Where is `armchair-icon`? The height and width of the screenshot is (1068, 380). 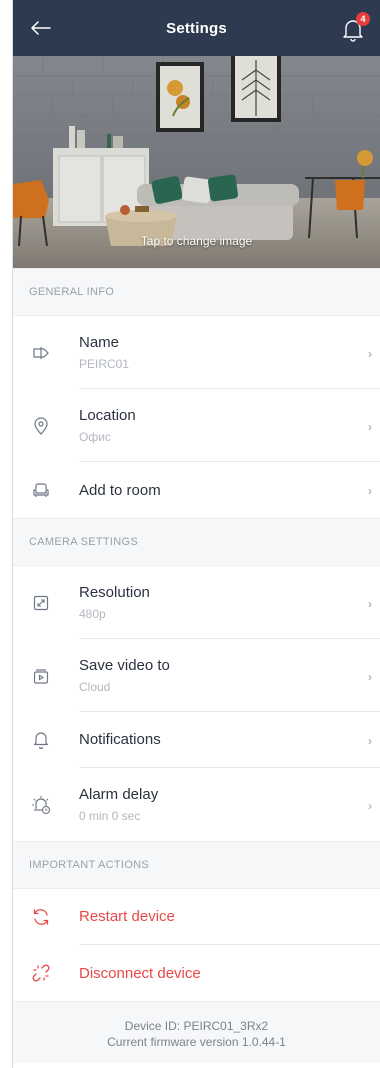 armchair-icon is located at coordinates (41, 490).